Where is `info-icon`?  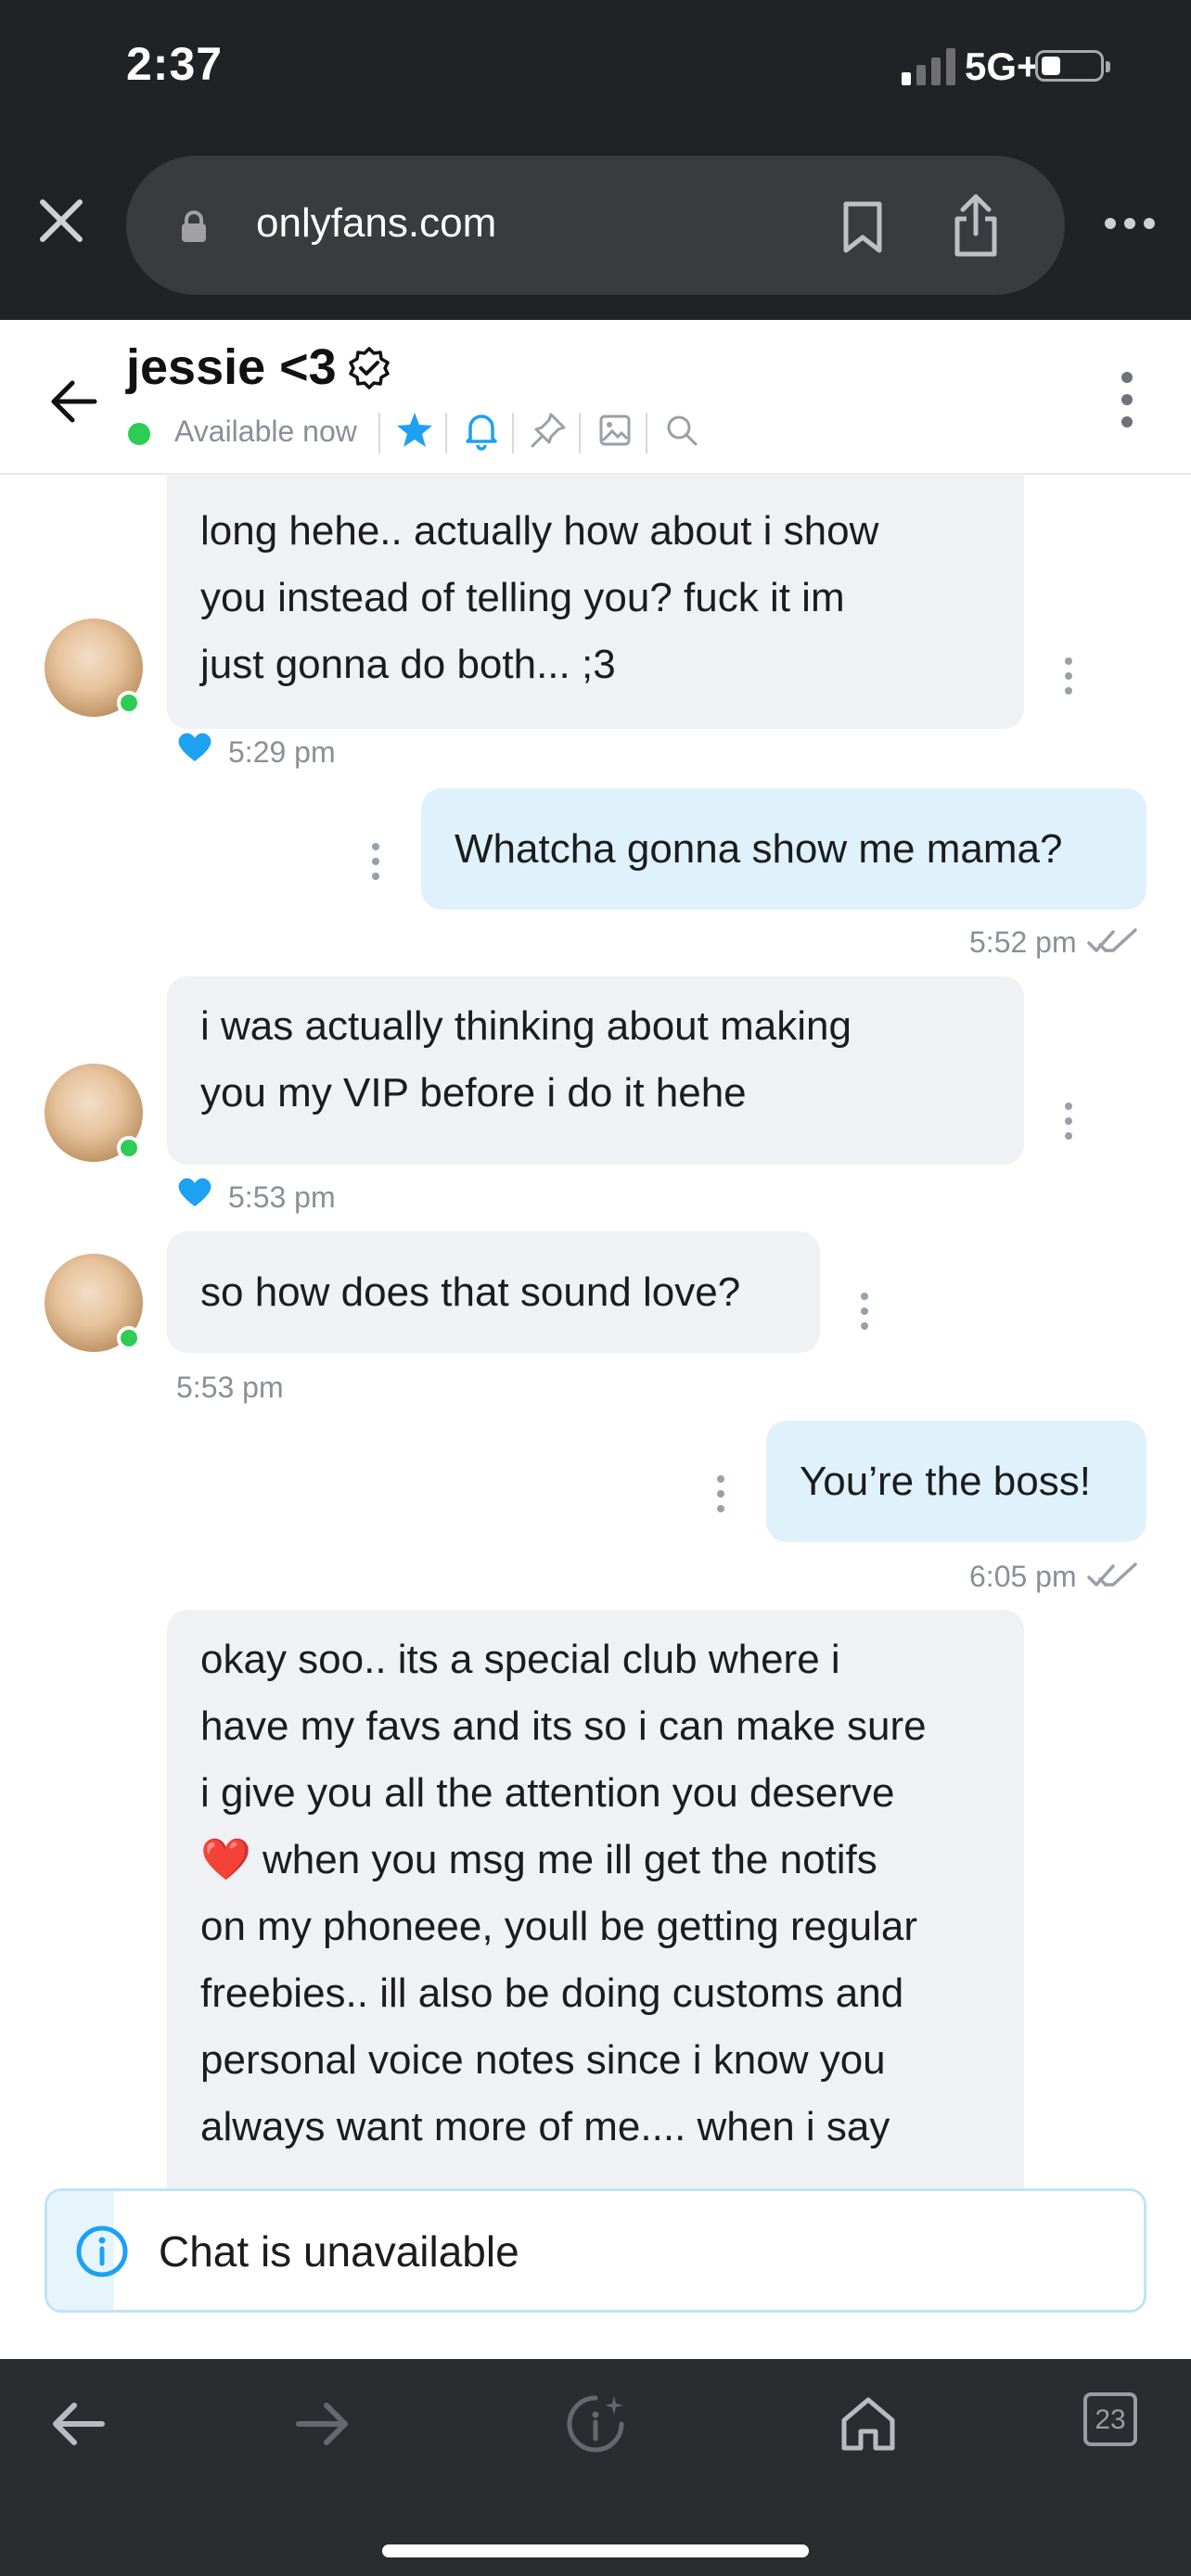
info-icon is located at coordinates (102, 2251).